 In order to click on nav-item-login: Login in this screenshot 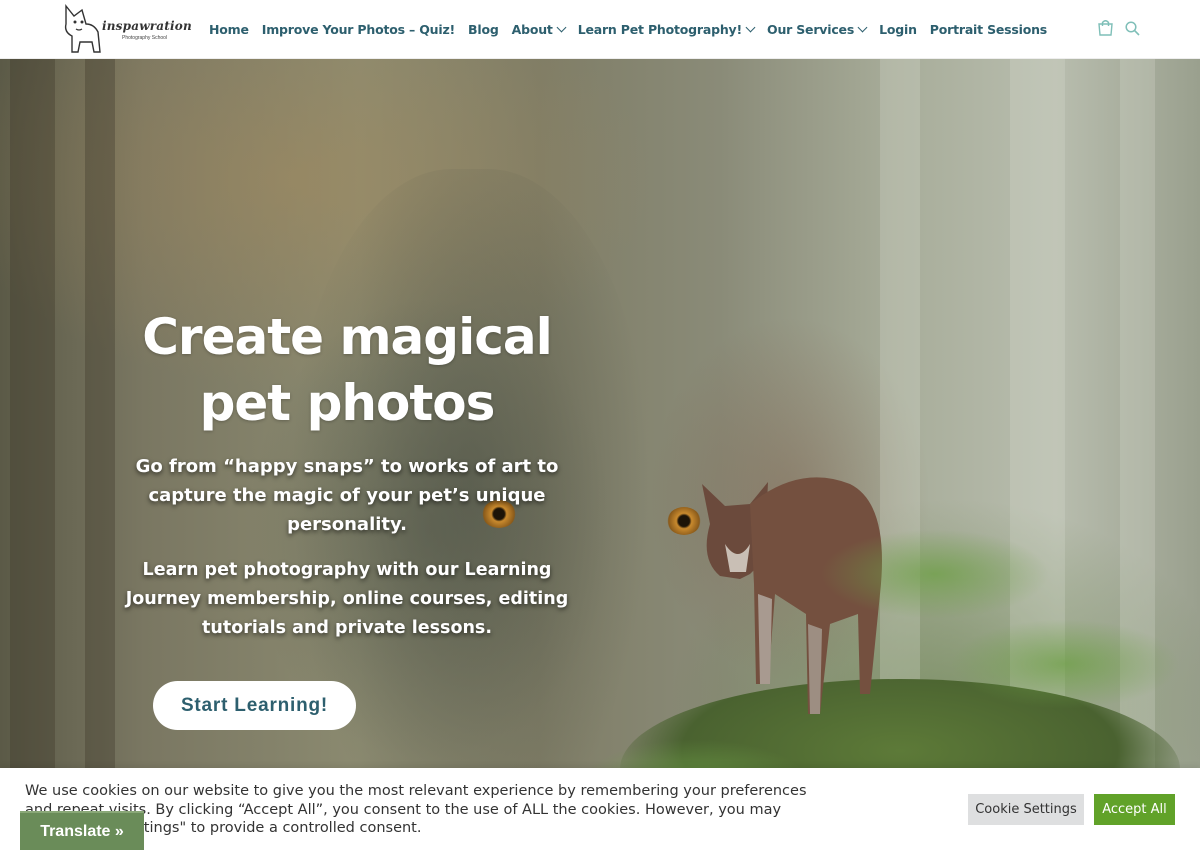, I will do `click(898, 29)`.